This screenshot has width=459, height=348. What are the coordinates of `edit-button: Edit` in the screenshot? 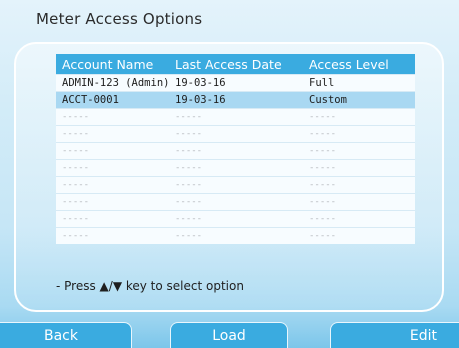 It's located at (394, 335).